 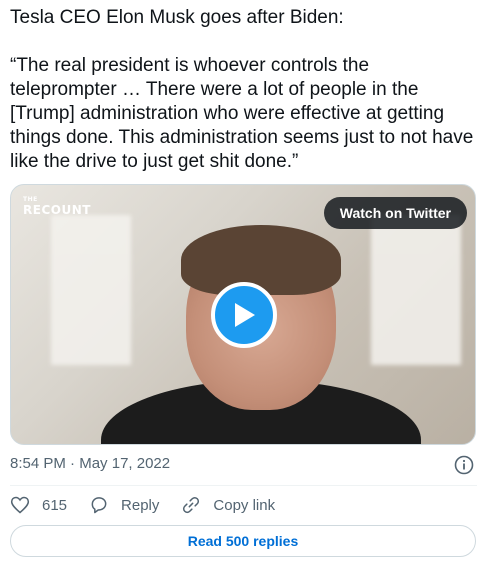 What do you see at coordinates (20, 505) in the screenshot?
I see `heart-icon` at bounding box center [20, 505].